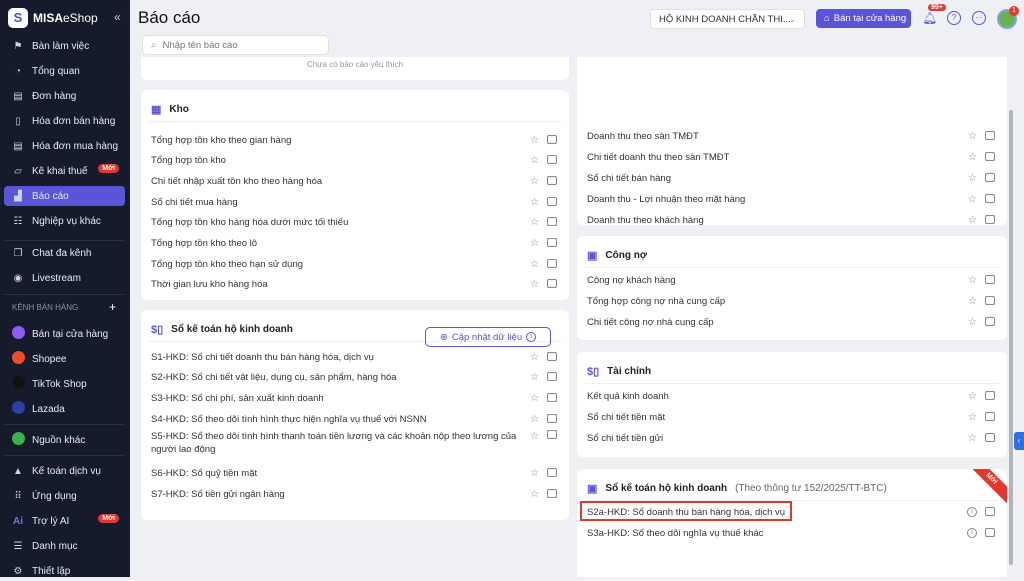  Describe the element at coordinates (355, 398) in the screenshot. I see `report-item: S3-HKD: Sổ chi phí, sản xuất kinh doanh ☆` at that location.